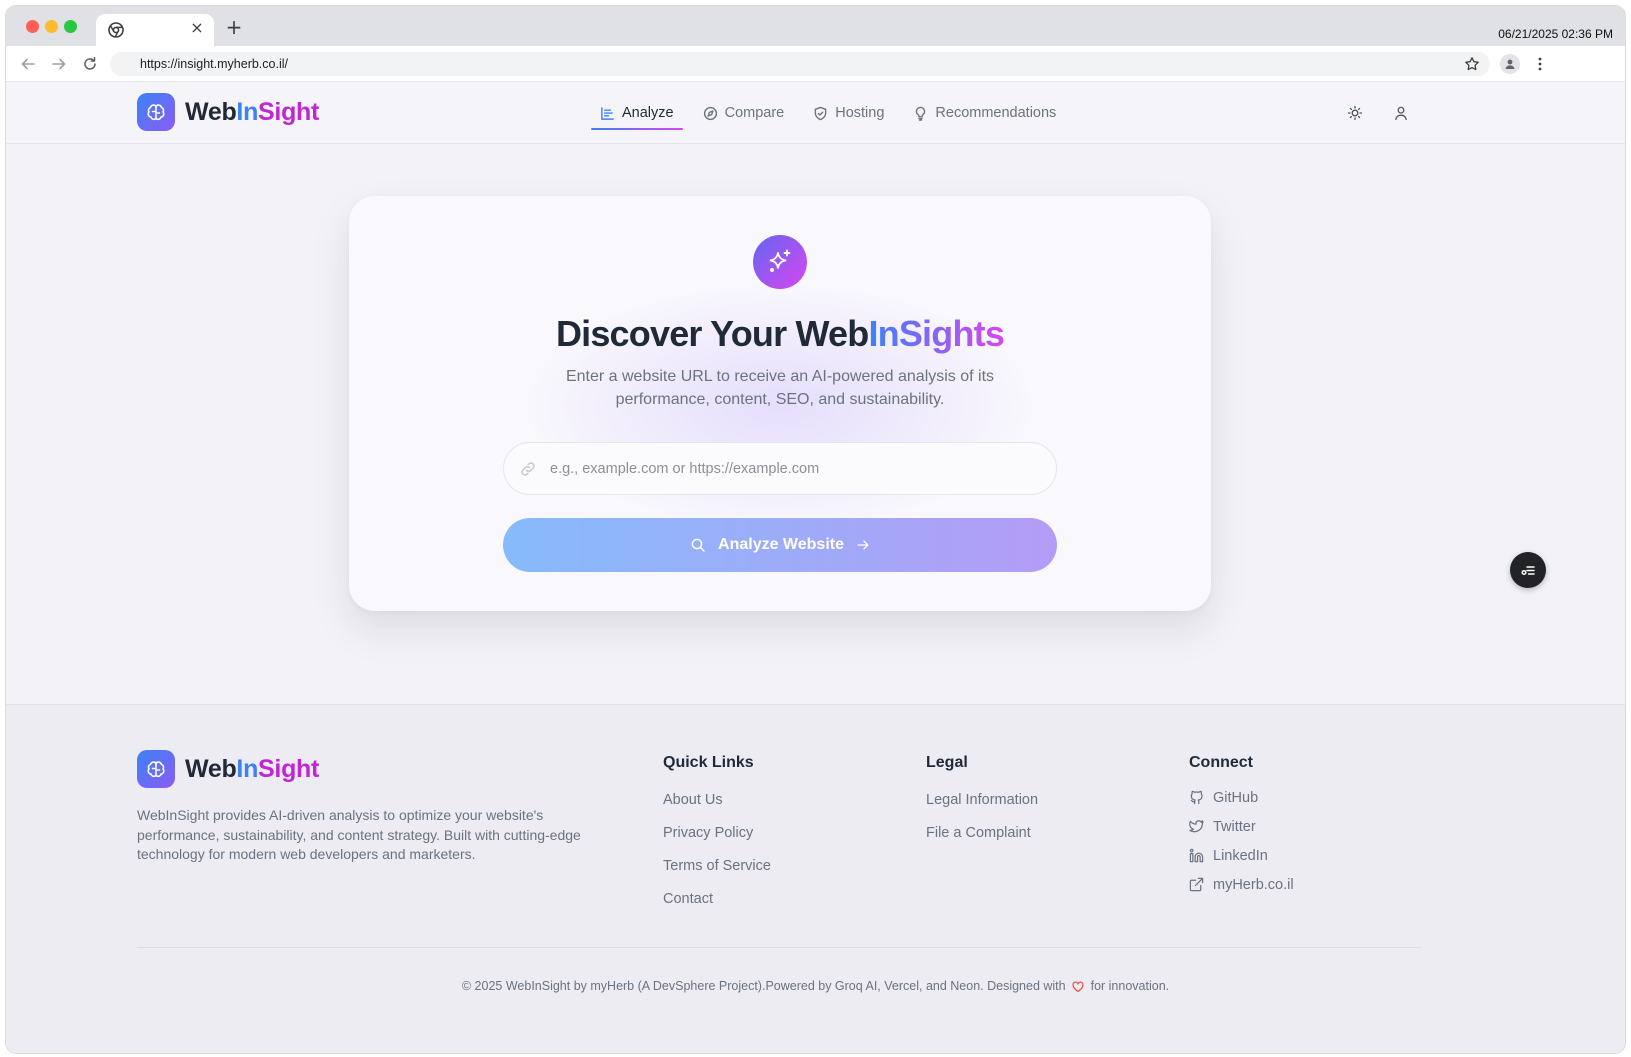  Describe the element at coordinates (815, 26) in the screenshot. I see `tab-bar: × + 06/21/2025 02:36 PM` at that location.